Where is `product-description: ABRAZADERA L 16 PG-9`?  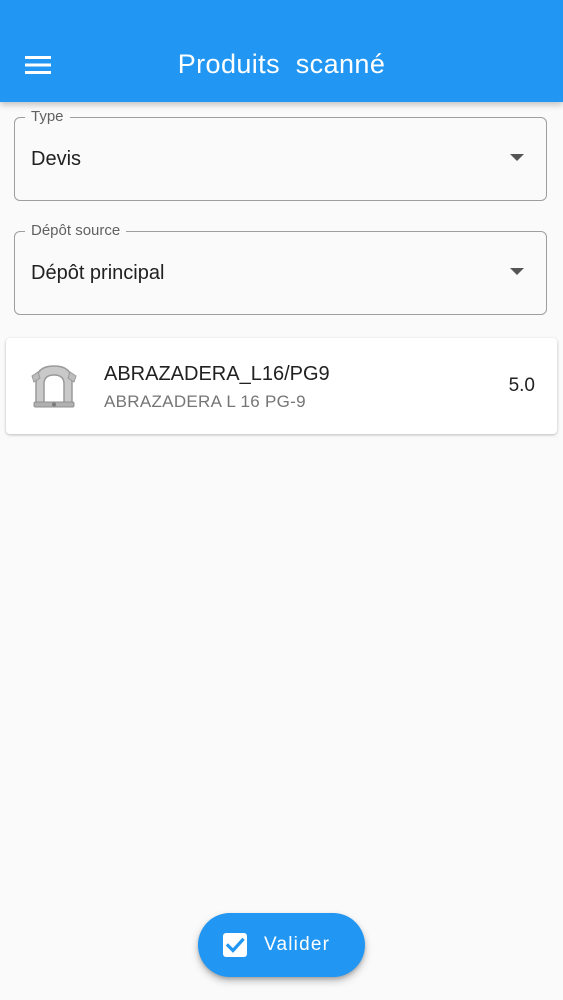 product-description: ABRAZADERA L 16 PG-9 is located at coordinates (205, 401).